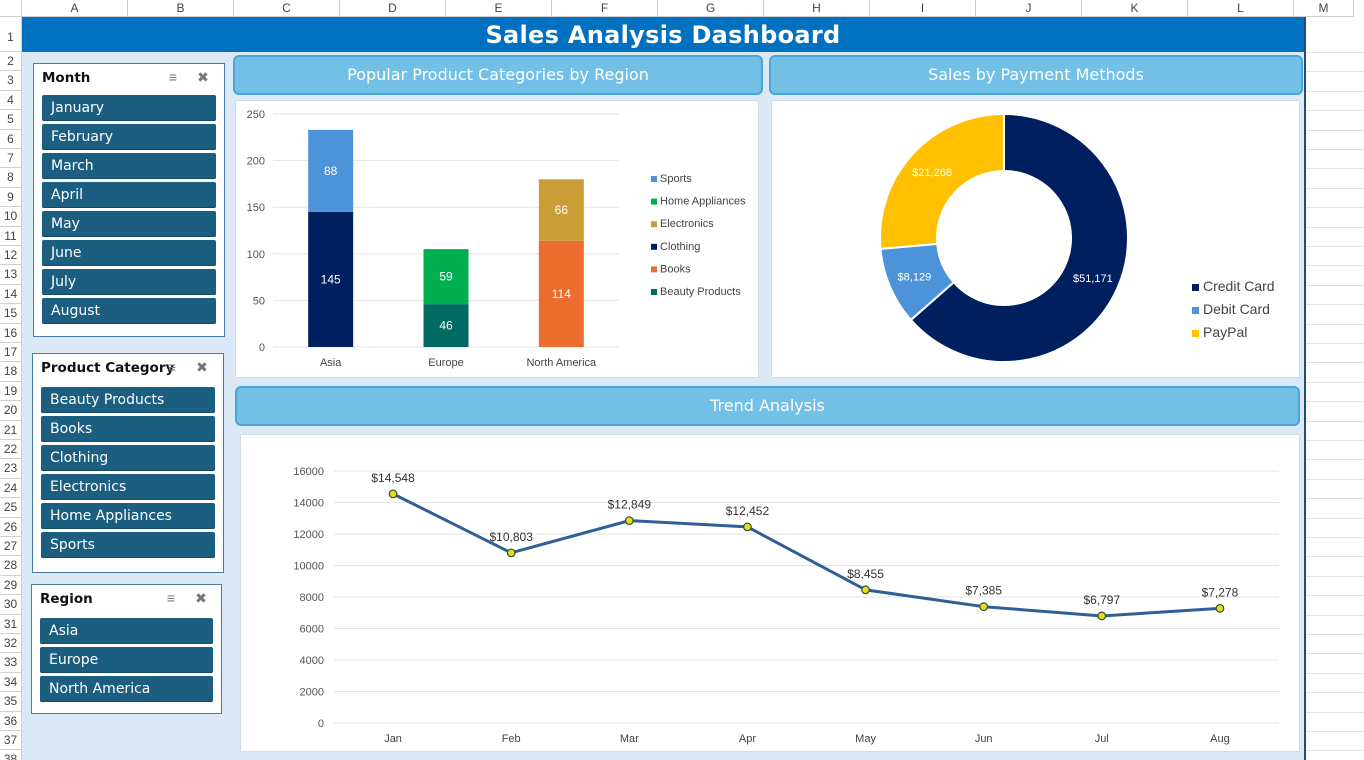  What do you see at coordinates (181, 8) in the screenshot?
I see `column-header: B` at bounding box center [181, 8].